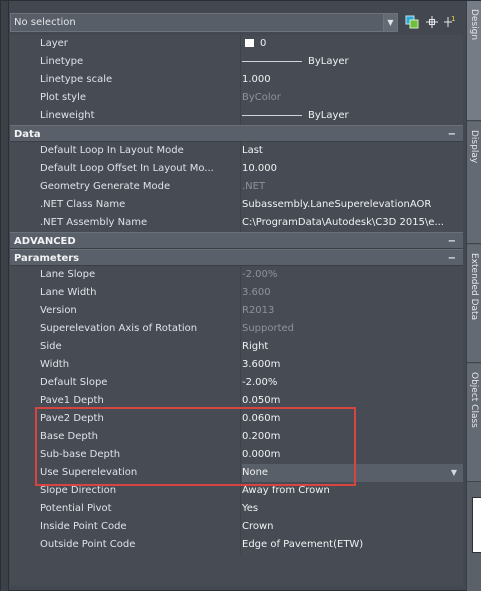 This screenshot has height=591, width=481. I want to click on property-label: Pave2 Depth, so click(72, 418).